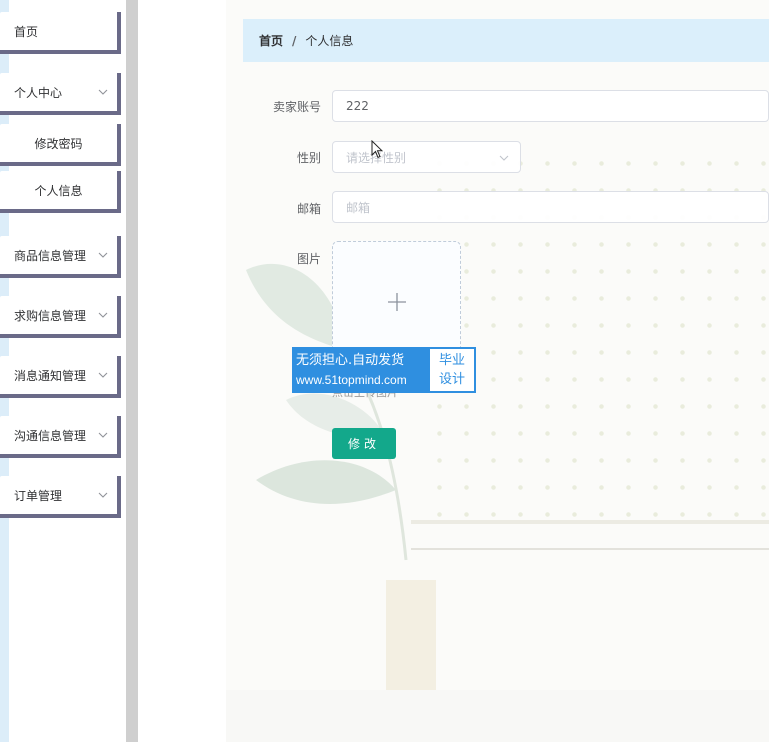  Describe the element at coordinates (271, 40) in the screenshot. I see `breadcrumb-home: 首页` at that location.